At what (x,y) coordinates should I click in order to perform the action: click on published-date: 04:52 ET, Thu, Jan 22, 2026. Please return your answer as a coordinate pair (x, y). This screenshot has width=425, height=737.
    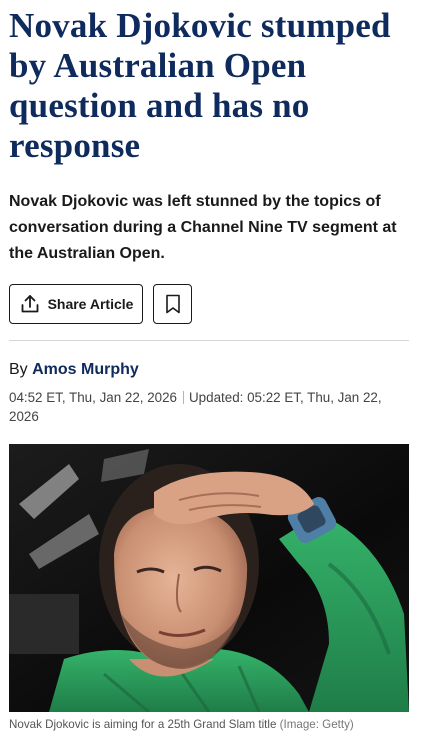
    Looking at the image, I should click on (93, 397).